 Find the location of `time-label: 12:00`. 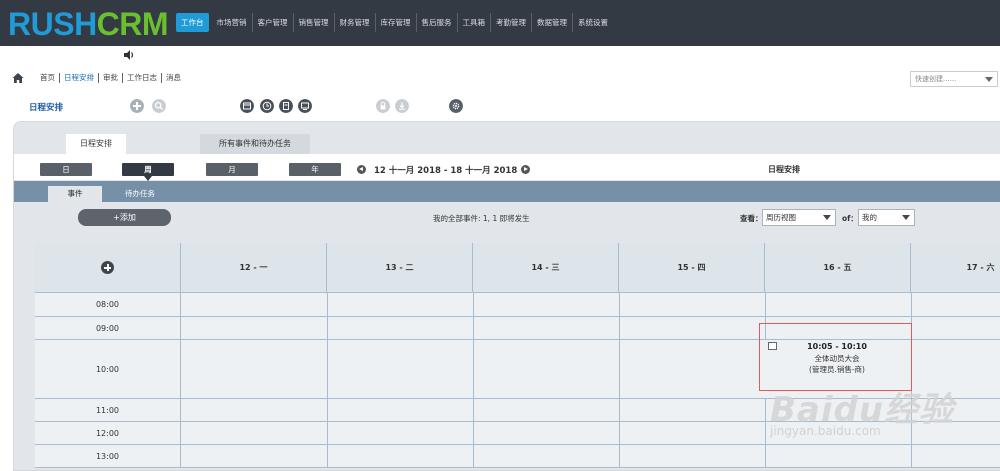

time-label: 12:00 is located at coordinates (108, 433).